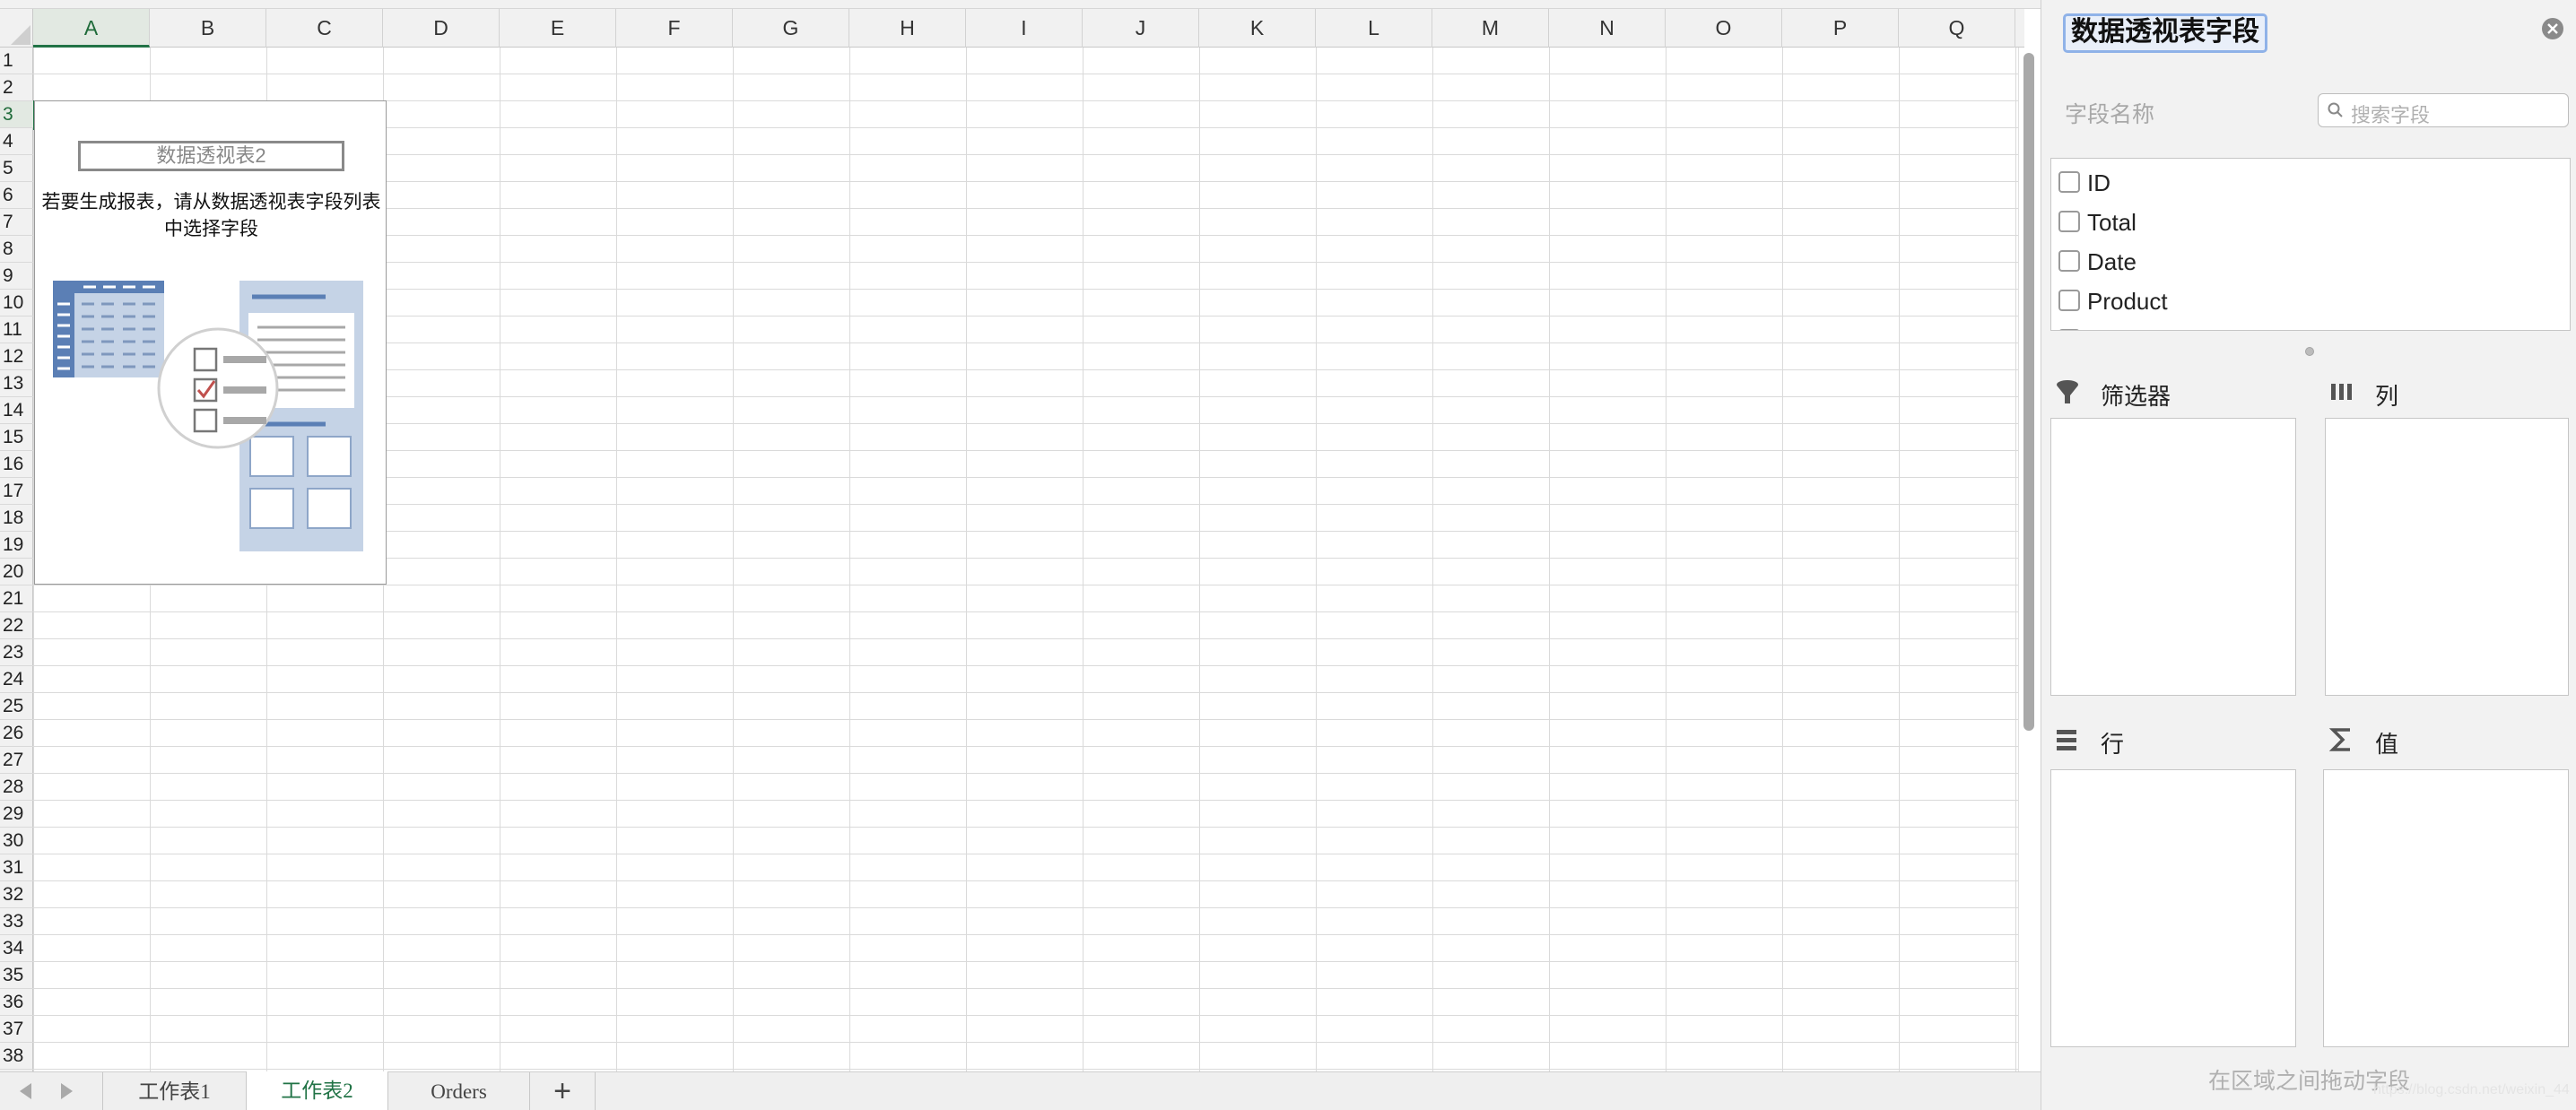 The image size is (2576, 1110). Describe the element at coordinates (2028, 392) in the screenshot. I see `vertical-scroll-thumb` at that location.